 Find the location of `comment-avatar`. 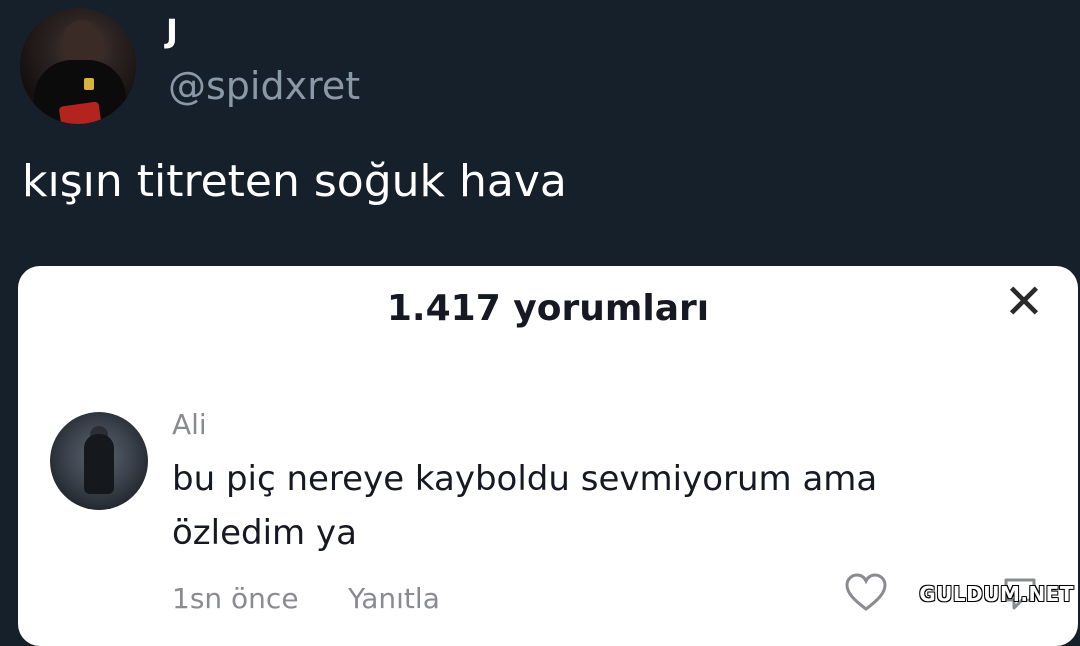

comment-avatar is located at coordinates (99, 461).